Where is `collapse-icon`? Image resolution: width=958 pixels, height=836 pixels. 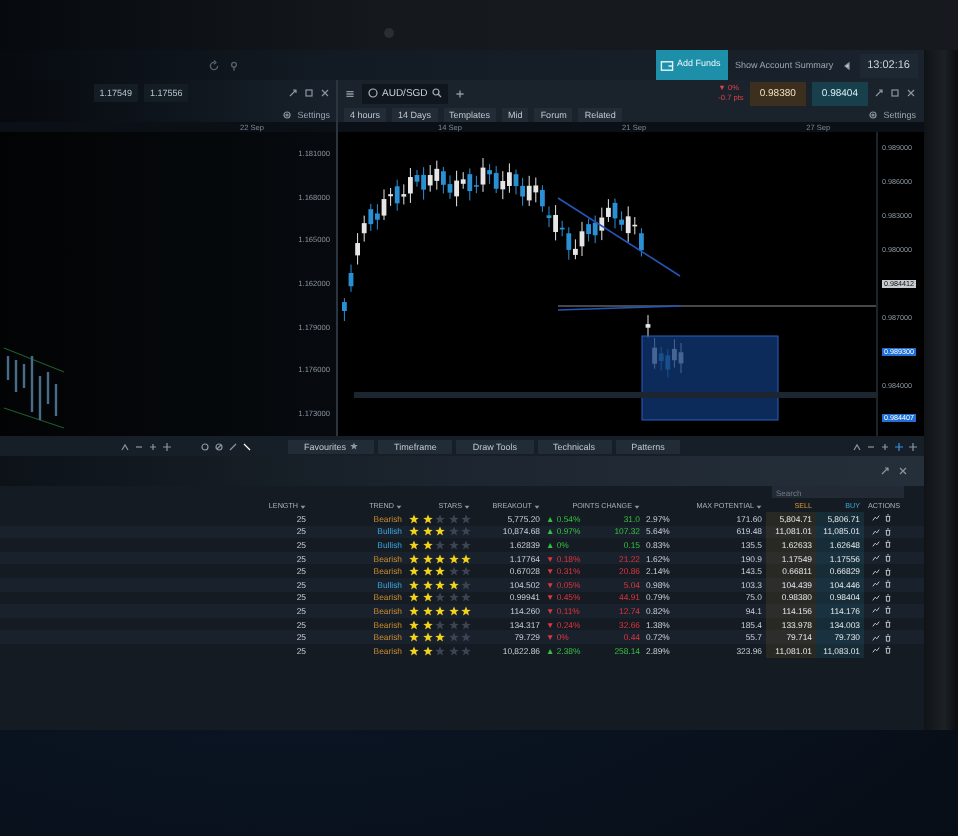 collapse-icon is located at coordinates (846, 65).